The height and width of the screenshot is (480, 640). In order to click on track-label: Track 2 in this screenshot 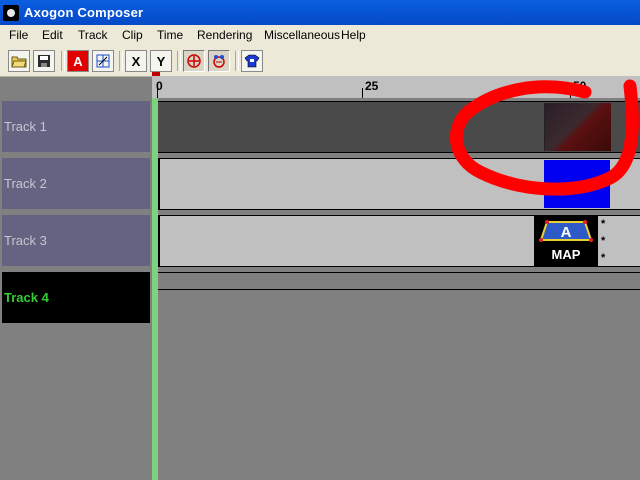, I will do `click(25, 183)`.